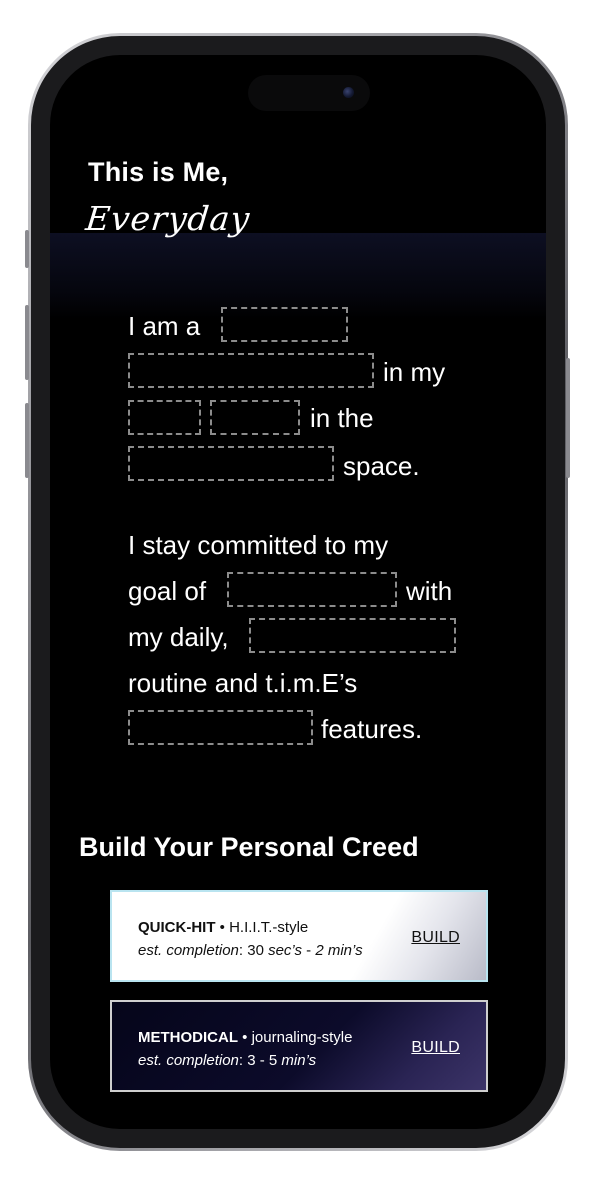  I want to click on estimate-unit-start: sec’s, so click(285, 950).